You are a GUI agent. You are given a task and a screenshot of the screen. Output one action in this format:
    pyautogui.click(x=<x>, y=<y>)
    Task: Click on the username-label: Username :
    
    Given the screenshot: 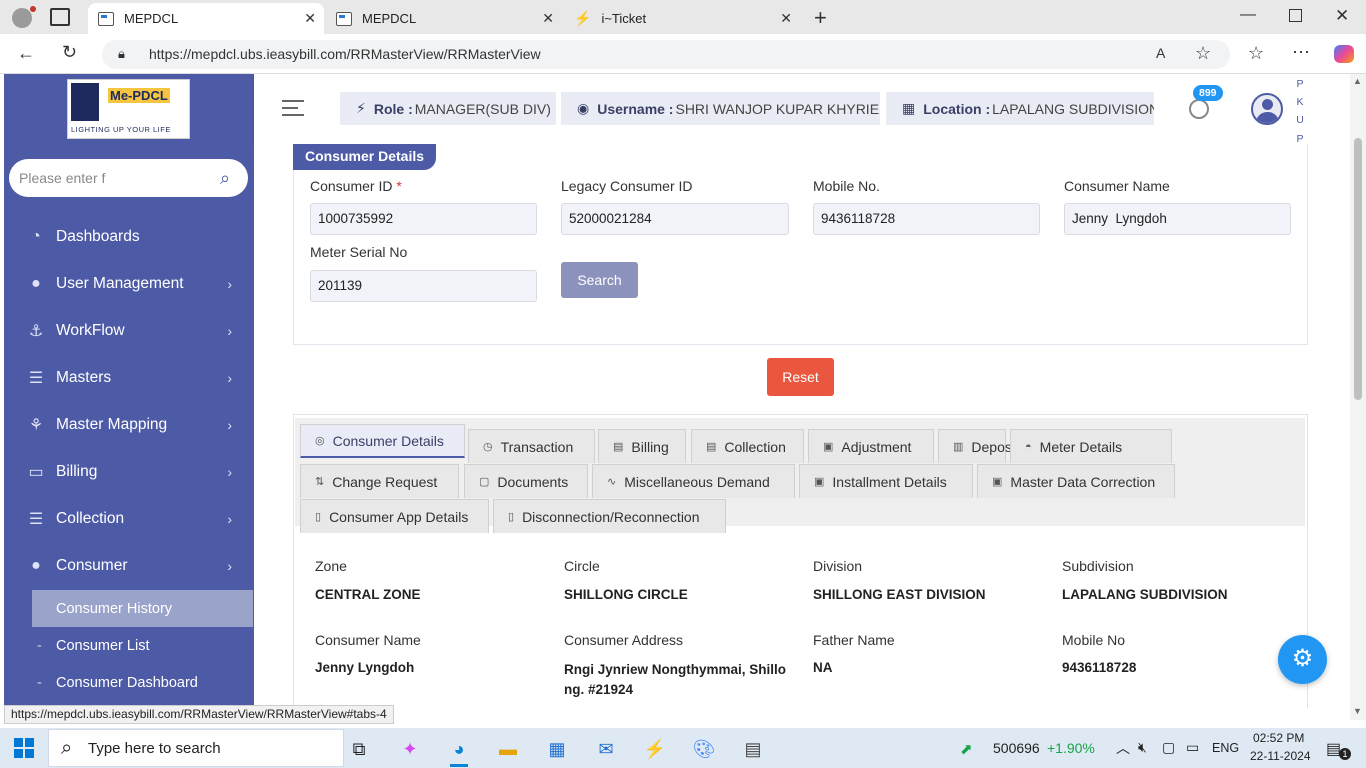 What is the action you would take?
    pyautogui.click(x=635, y=108)
    